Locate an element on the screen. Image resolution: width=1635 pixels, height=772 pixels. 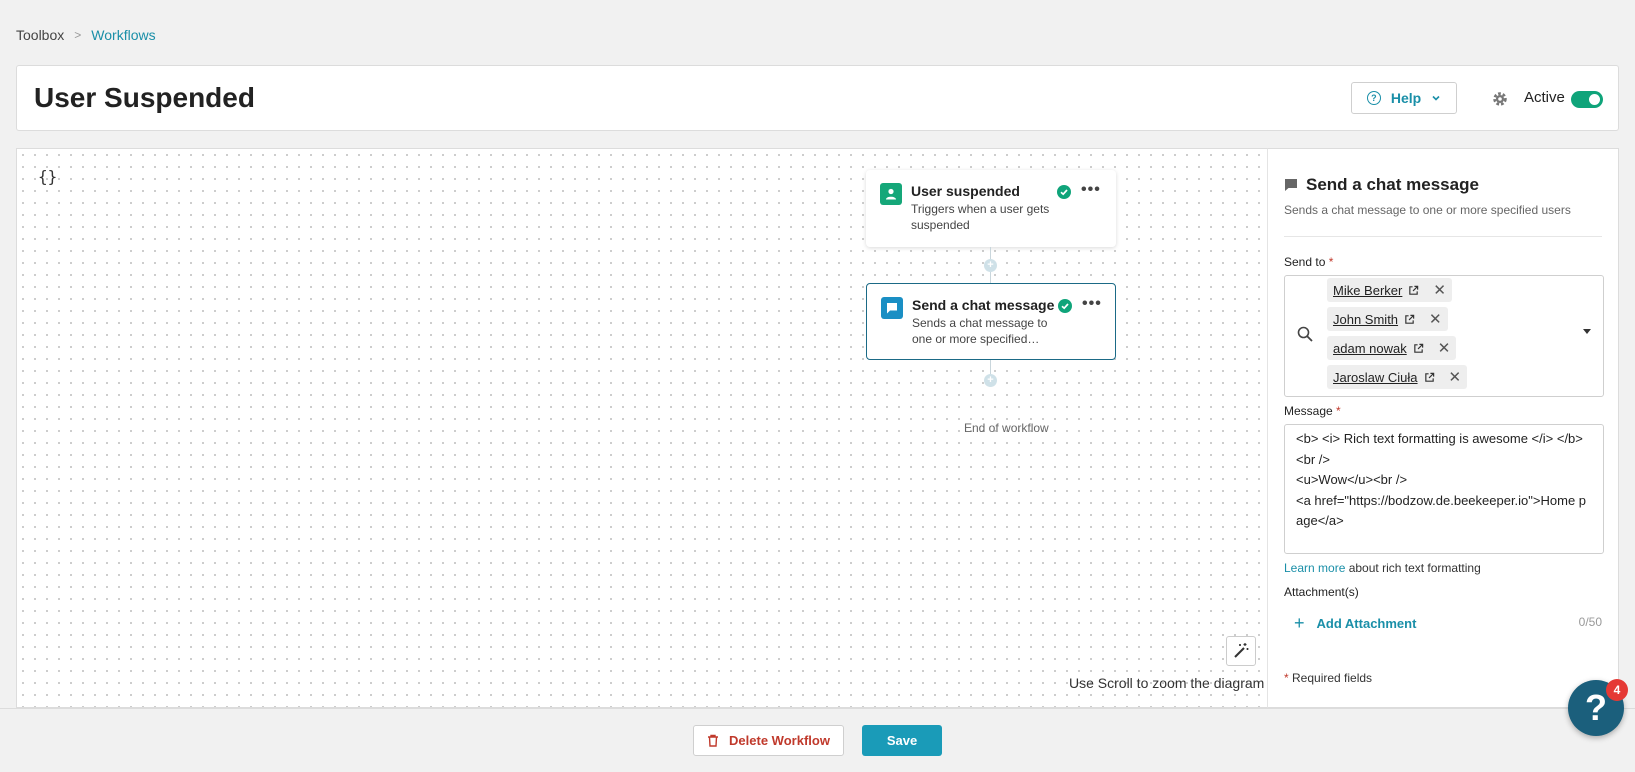
required-fields-note: * Required fields is located at coordinates (1328, 678).